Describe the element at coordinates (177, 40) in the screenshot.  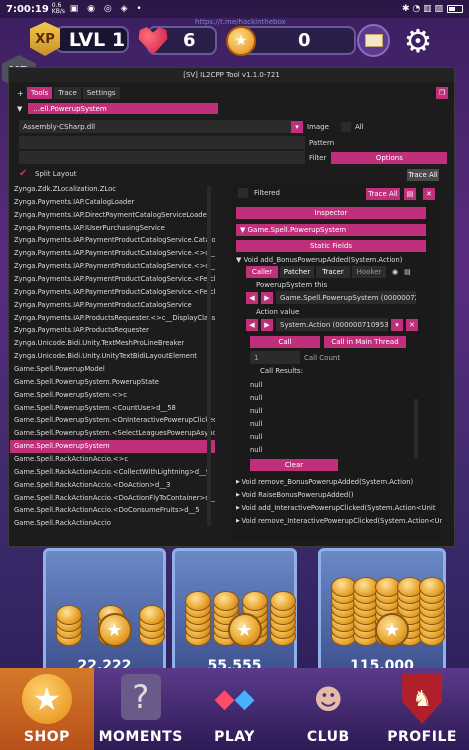
I see `lives-pill: 6` at that location.